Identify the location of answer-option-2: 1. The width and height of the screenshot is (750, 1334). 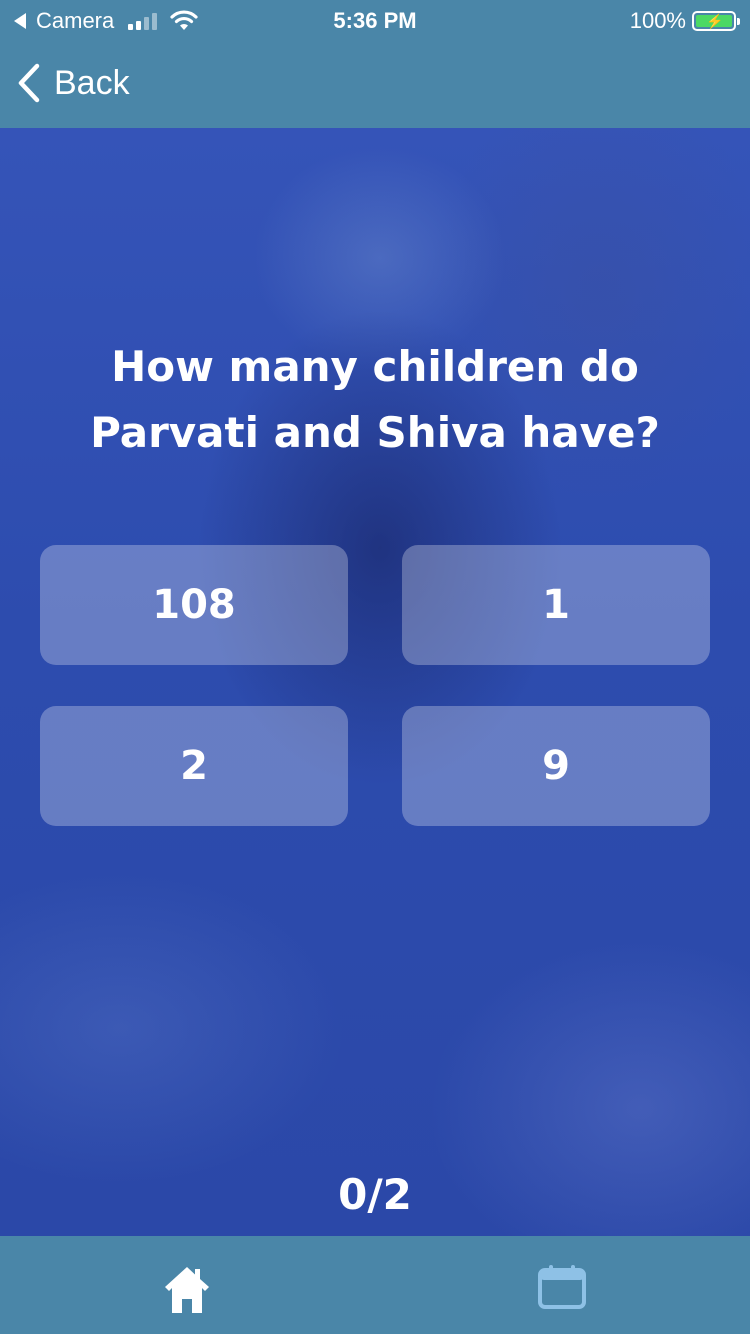
(556, 605).